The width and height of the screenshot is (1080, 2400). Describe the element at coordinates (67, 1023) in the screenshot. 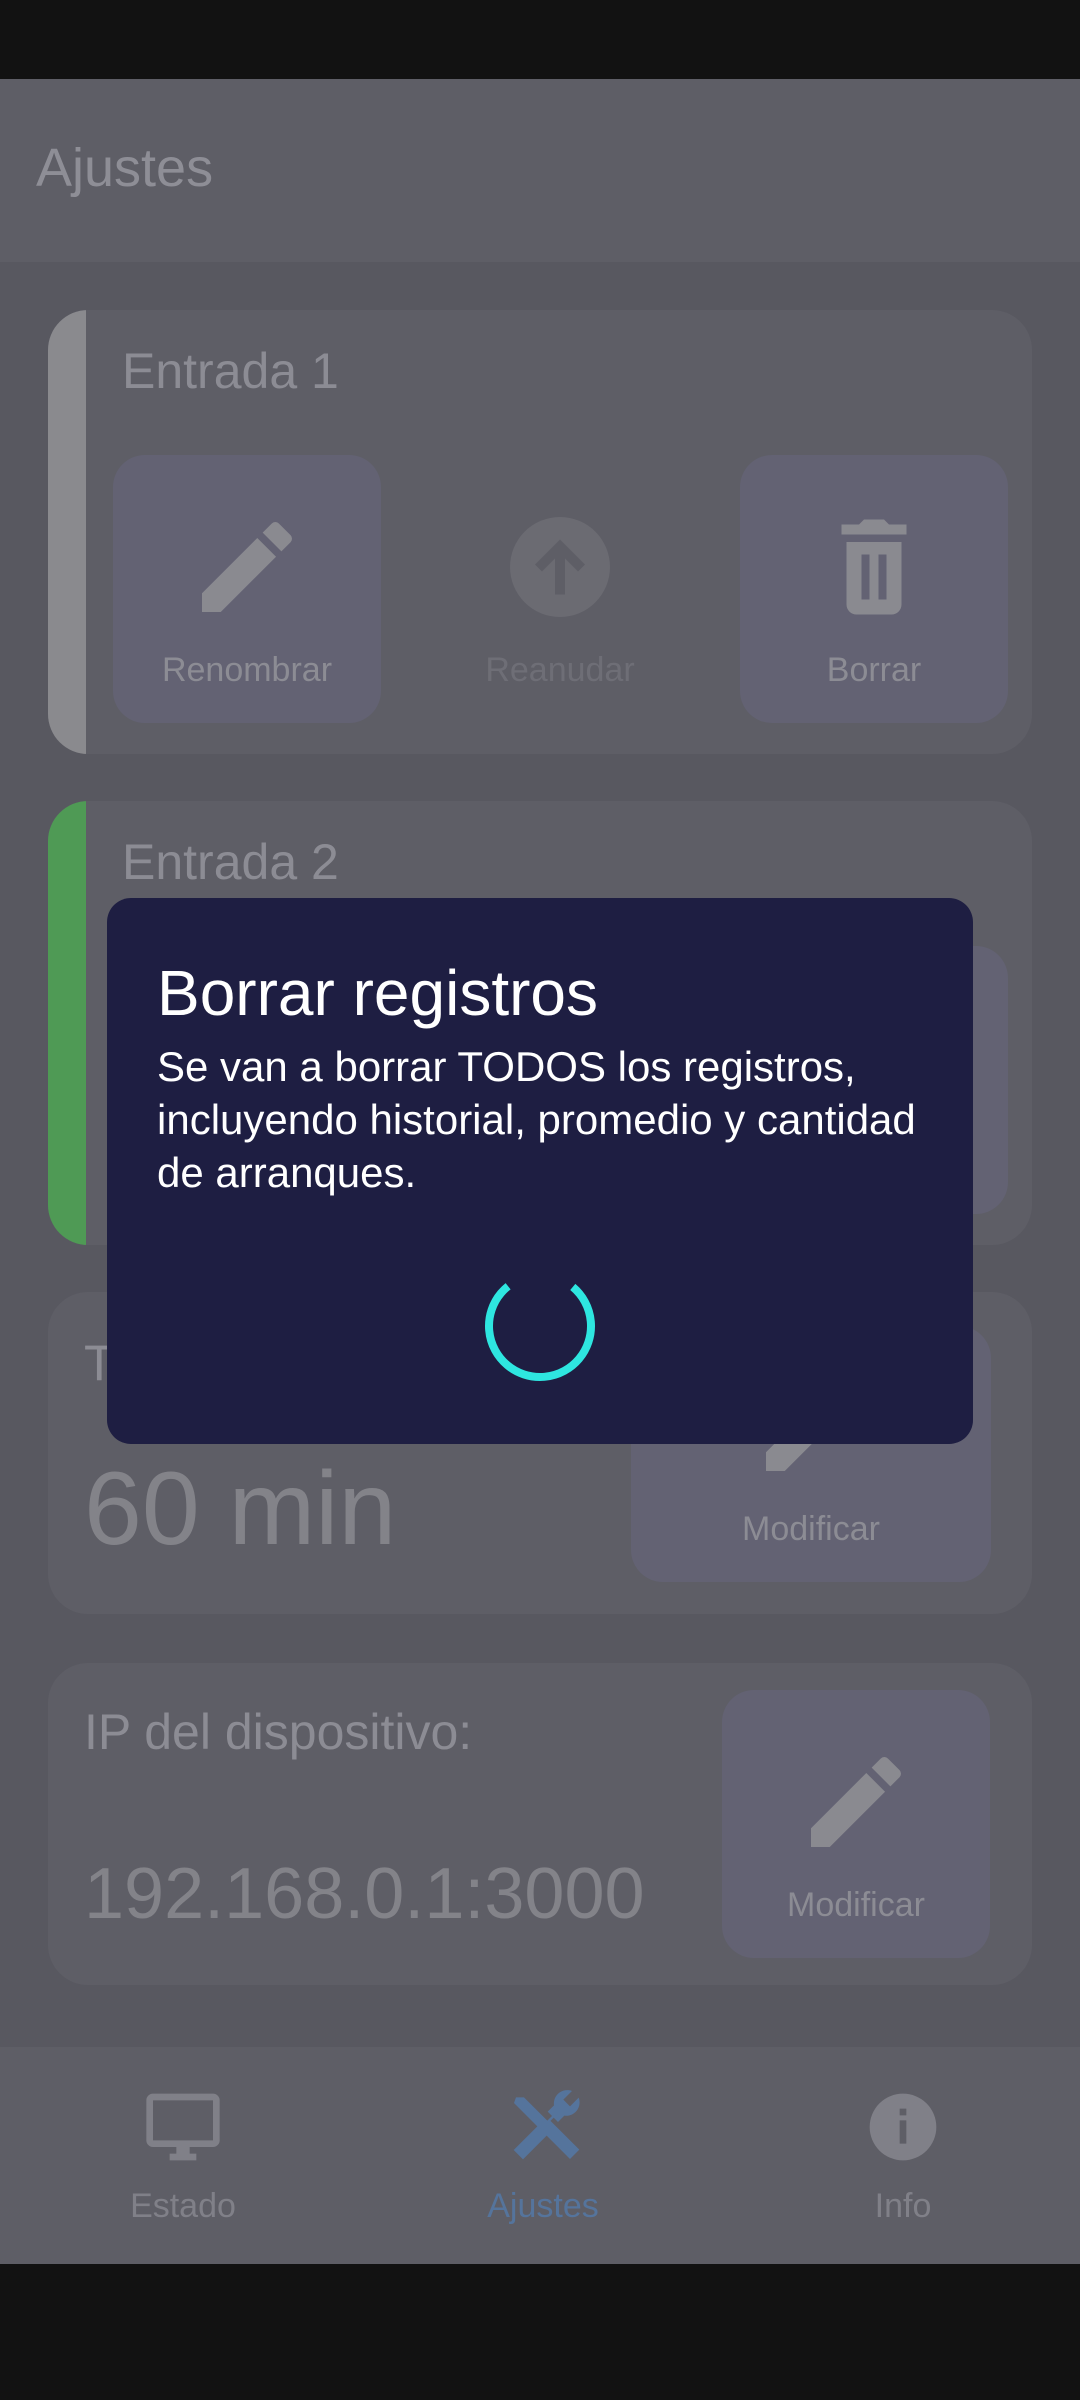

I see `entrada-2-status-stripe` at that location.